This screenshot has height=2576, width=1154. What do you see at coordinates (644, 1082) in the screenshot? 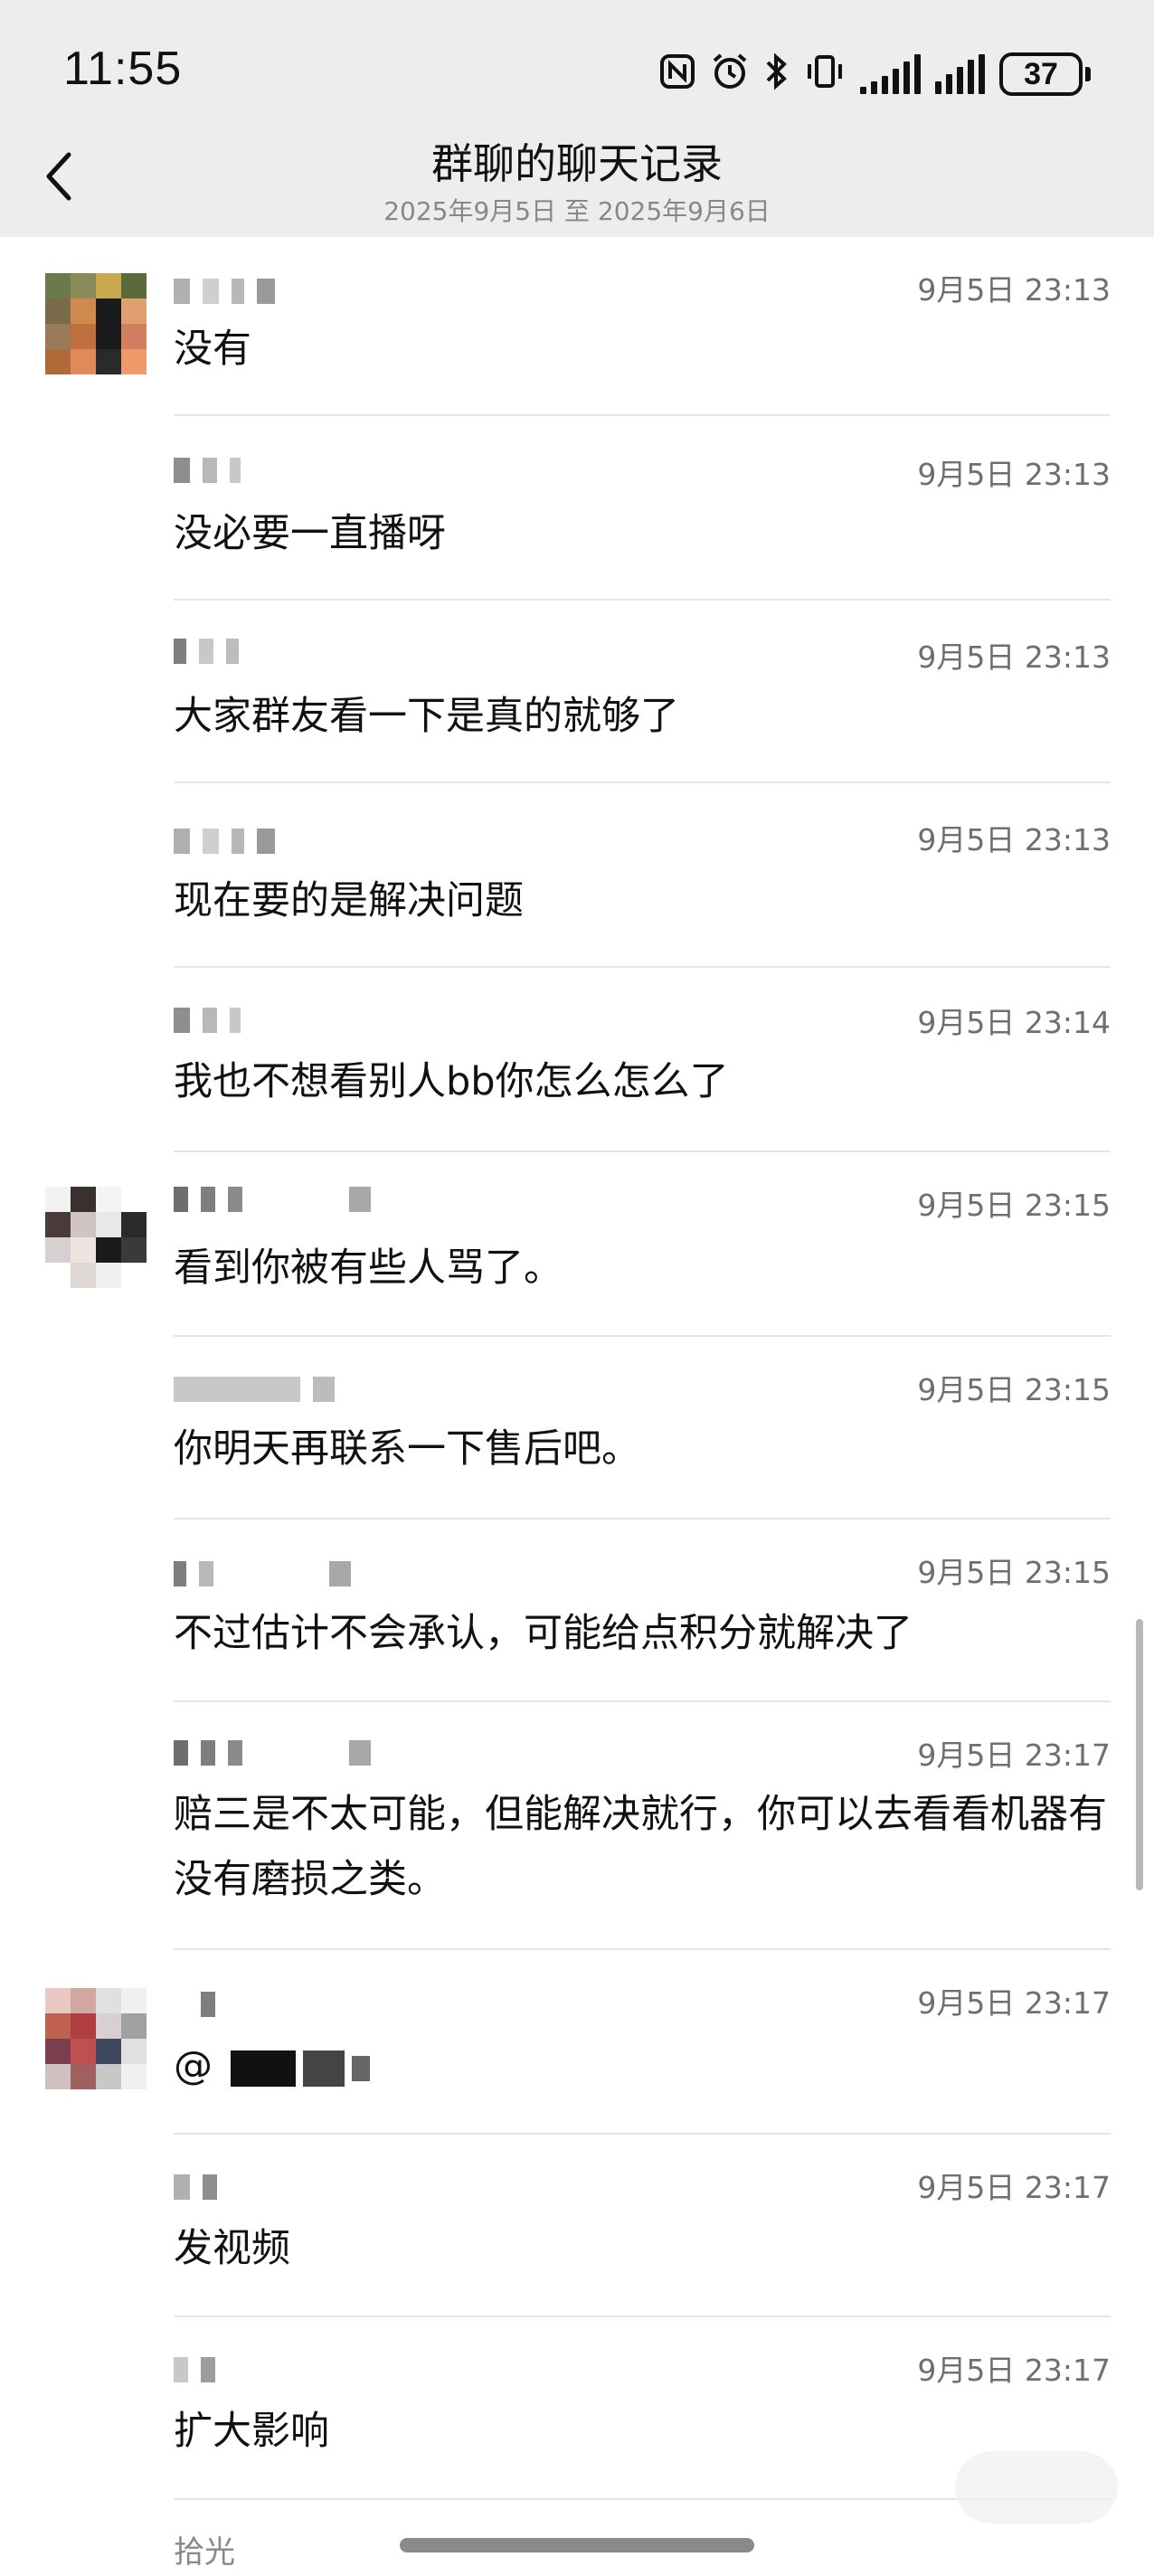
I see `message-text: 我也不想看别人bb你怎么怎么了` at bounding box center [644, 1082].